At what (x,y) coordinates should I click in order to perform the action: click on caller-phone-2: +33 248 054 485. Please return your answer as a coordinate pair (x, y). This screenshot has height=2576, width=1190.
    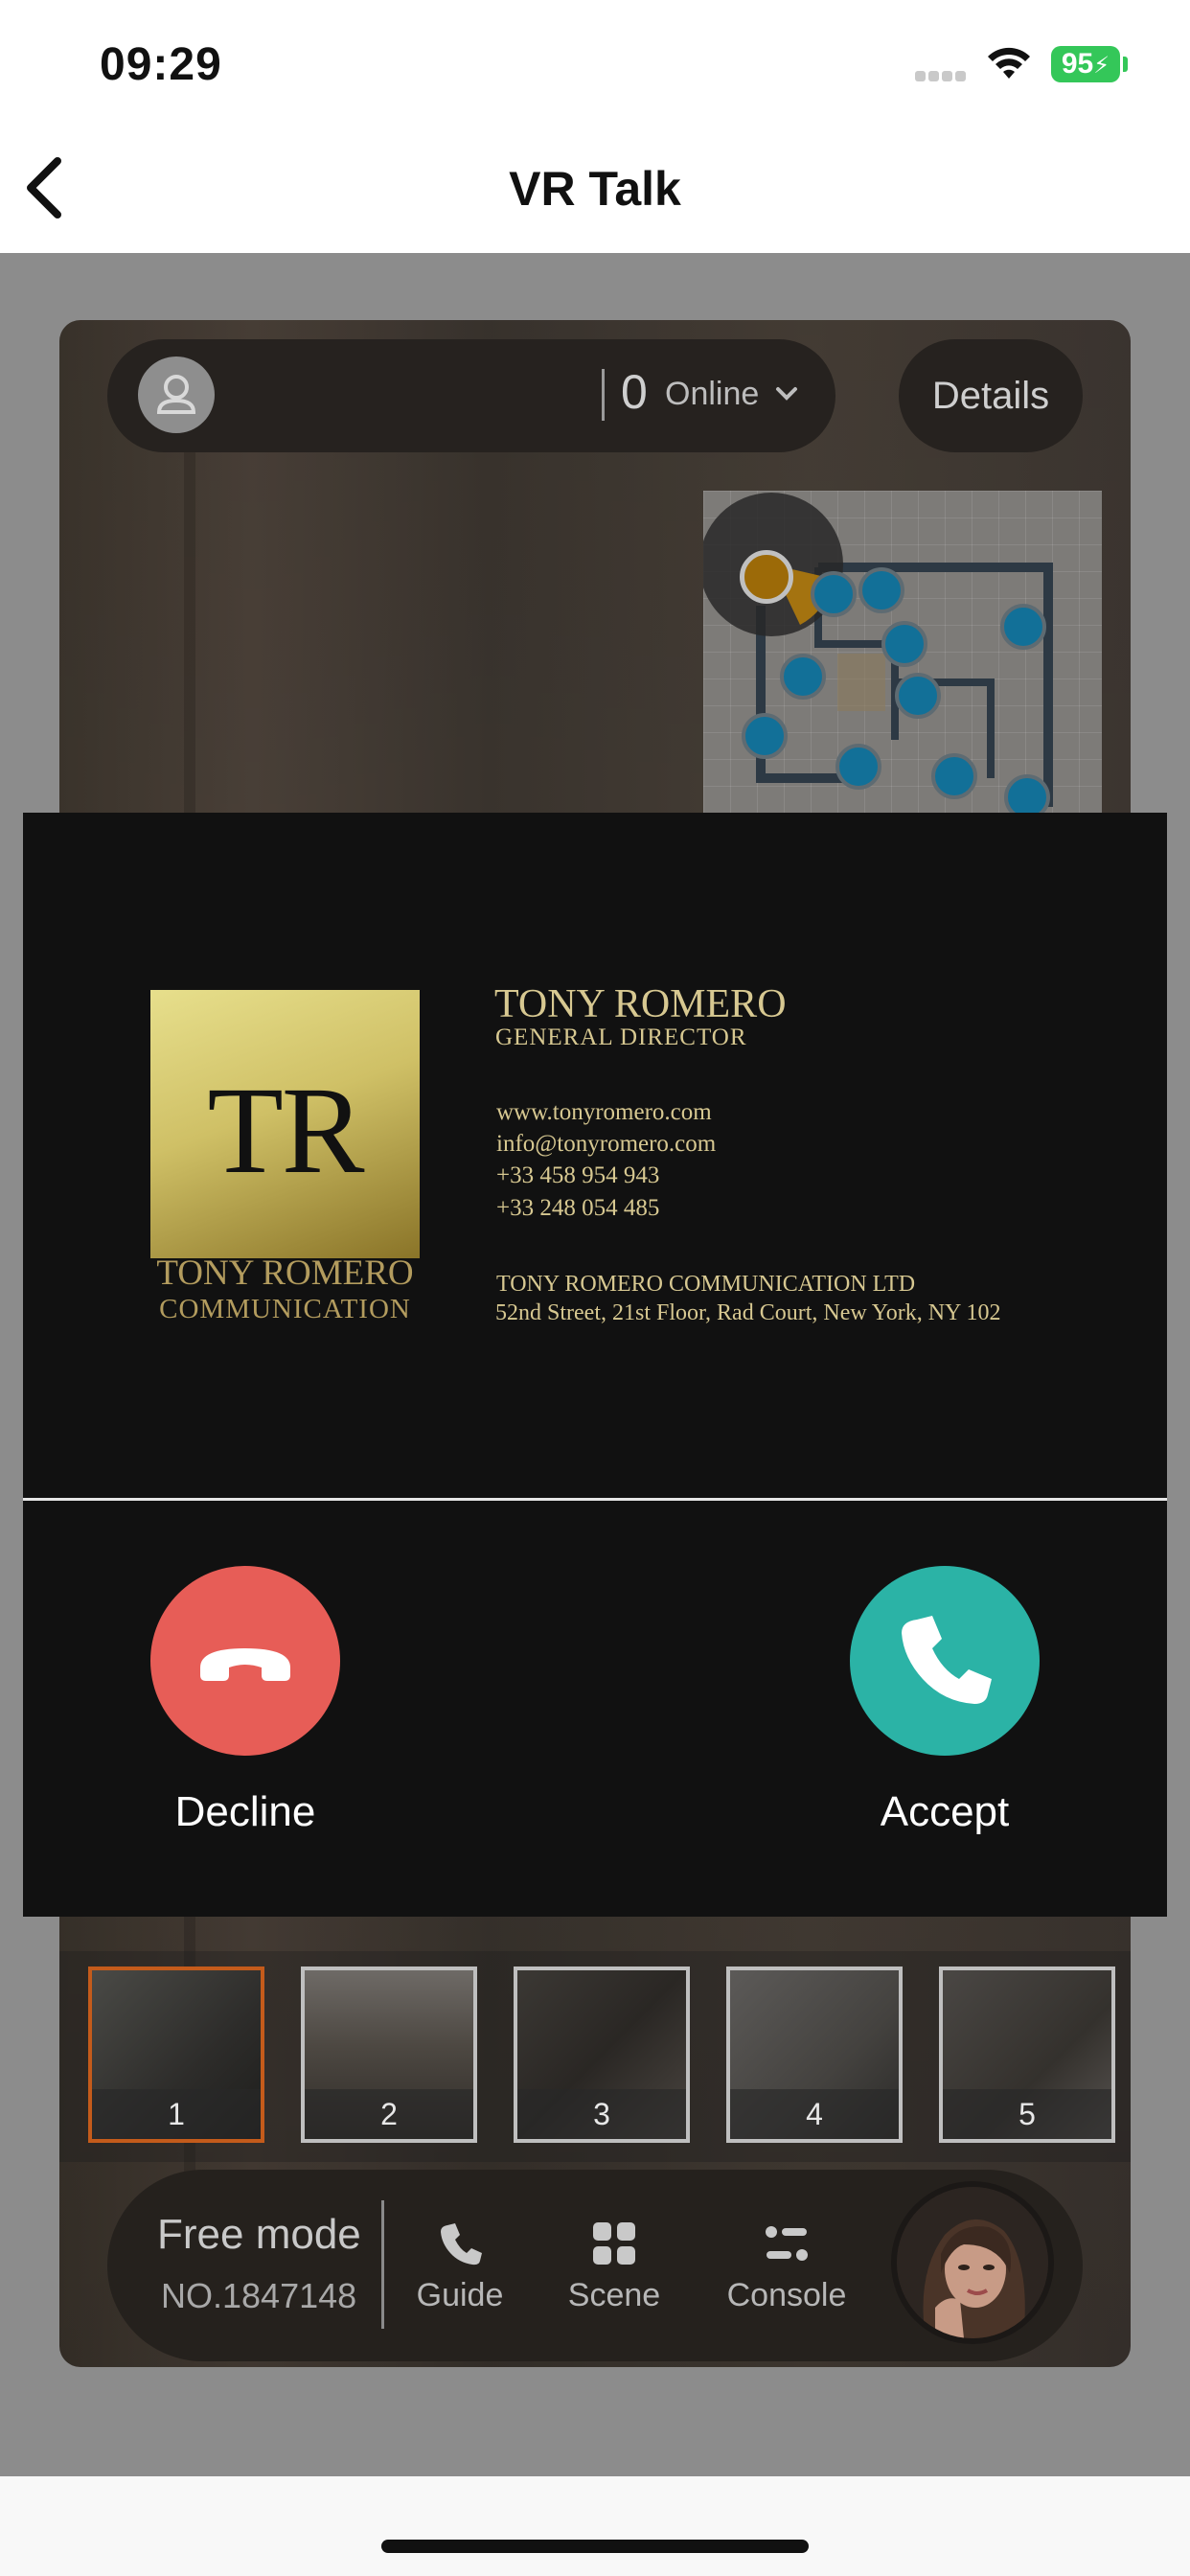
    Looking at the image, I should click on (578, 1208).